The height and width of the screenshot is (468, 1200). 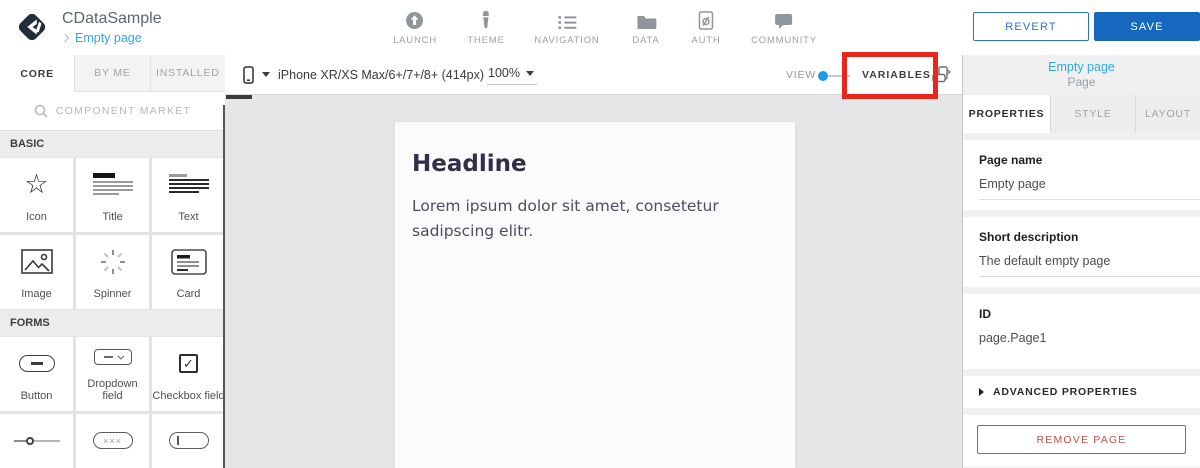 I want to click on short-description-input: The default empty page, so click(x=1089, y=265).